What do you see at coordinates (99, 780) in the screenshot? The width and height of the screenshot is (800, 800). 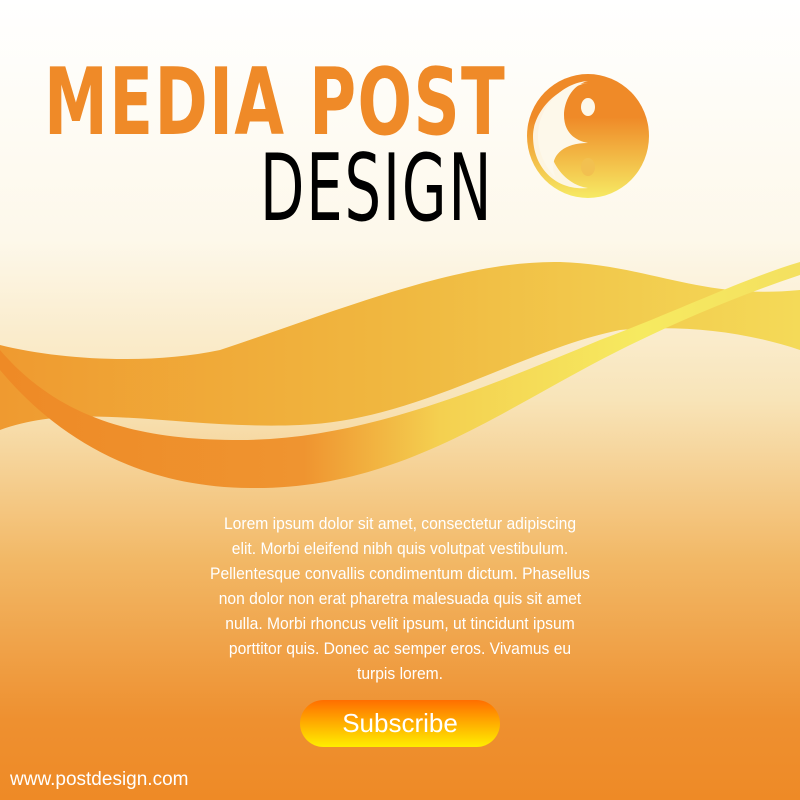 I see `website-link: www.postdesign.com` at bounding box center [99, 780].